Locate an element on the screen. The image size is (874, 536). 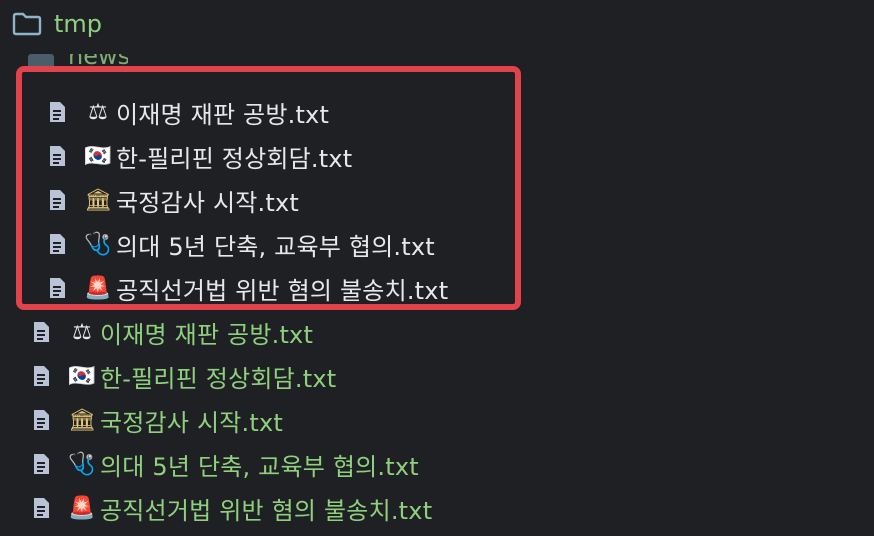
folder-label: tmp is located at coordinates (78, 24).